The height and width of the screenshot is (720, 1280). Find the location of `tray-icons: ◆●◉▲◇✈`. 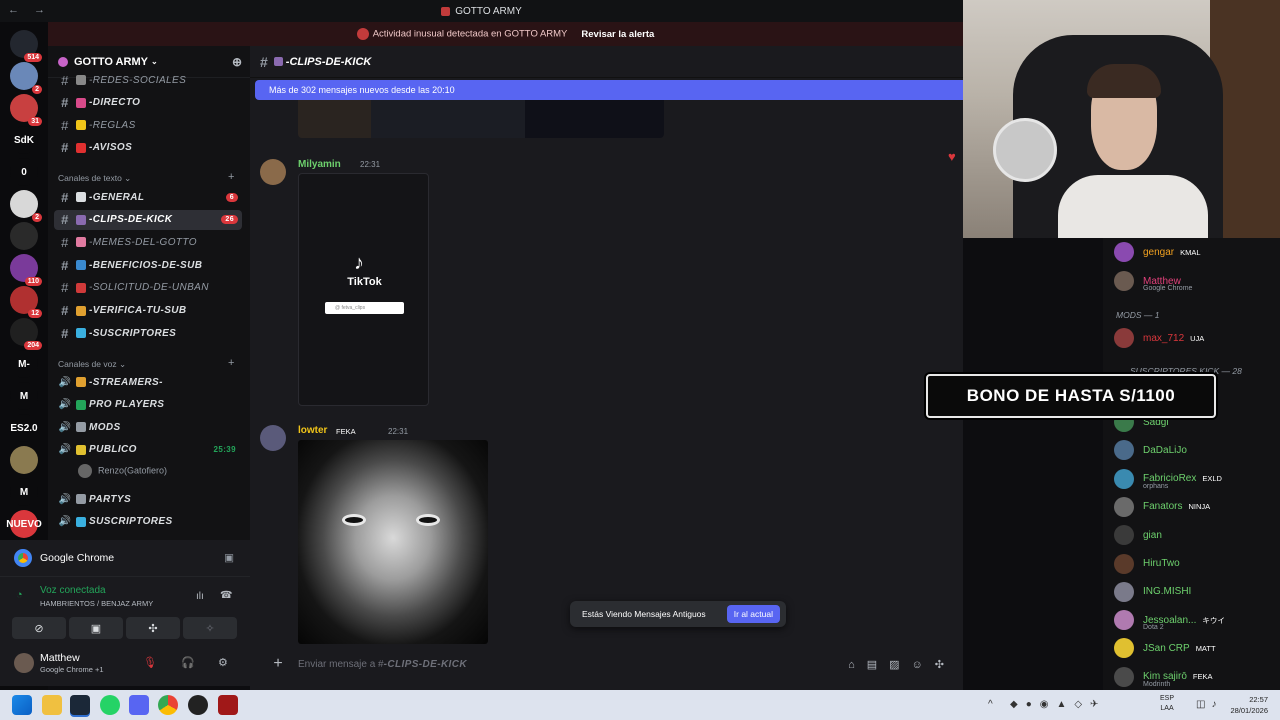

tray-icons: ◆●◉▲◇✈ is located at coordinates (1058, 704).